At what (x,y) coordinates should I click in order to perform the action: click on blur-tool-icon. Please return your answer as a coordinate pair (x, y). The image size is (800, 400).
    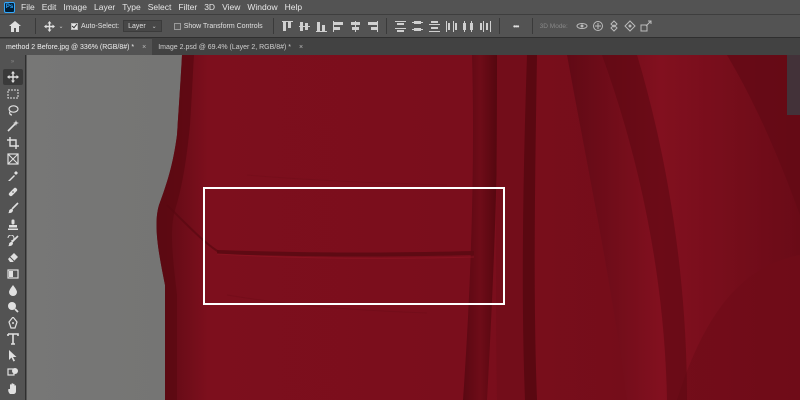
    Looking at the image, I should click on (12, 291).